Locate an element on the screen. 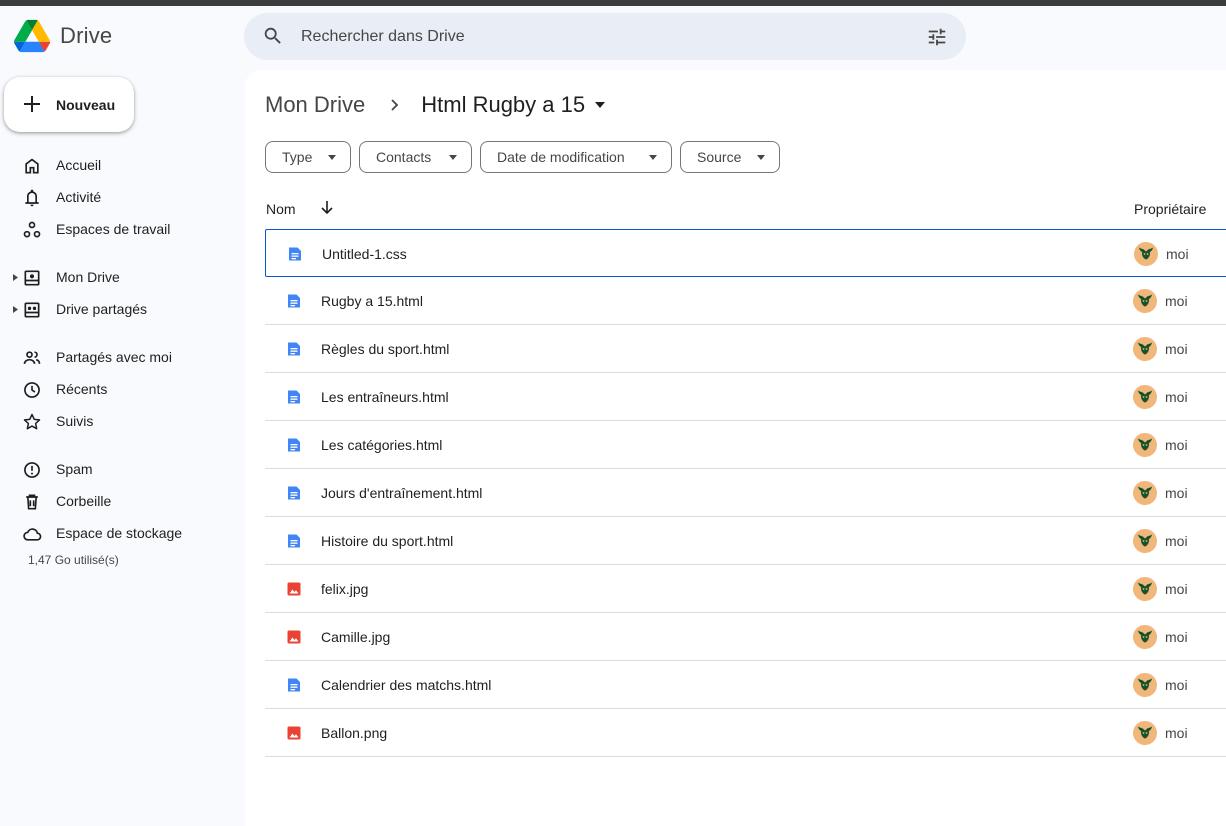  file-row: felix.jpg moi is located at coordinates (745, 589).